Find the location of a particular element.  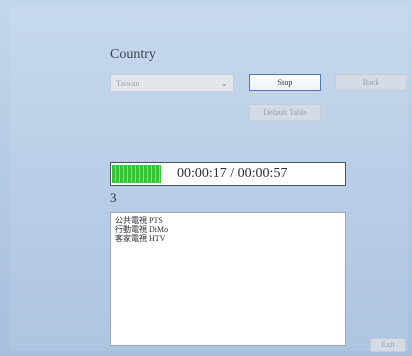

channel-list-item: 公共電視 PTS is located at coordinates (228, 220).